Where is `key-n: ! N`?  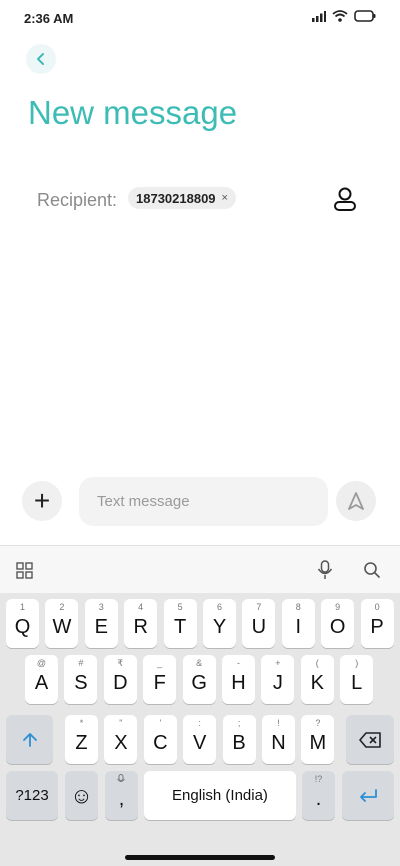 key-n: ! N is located at coordinates (278, 739).